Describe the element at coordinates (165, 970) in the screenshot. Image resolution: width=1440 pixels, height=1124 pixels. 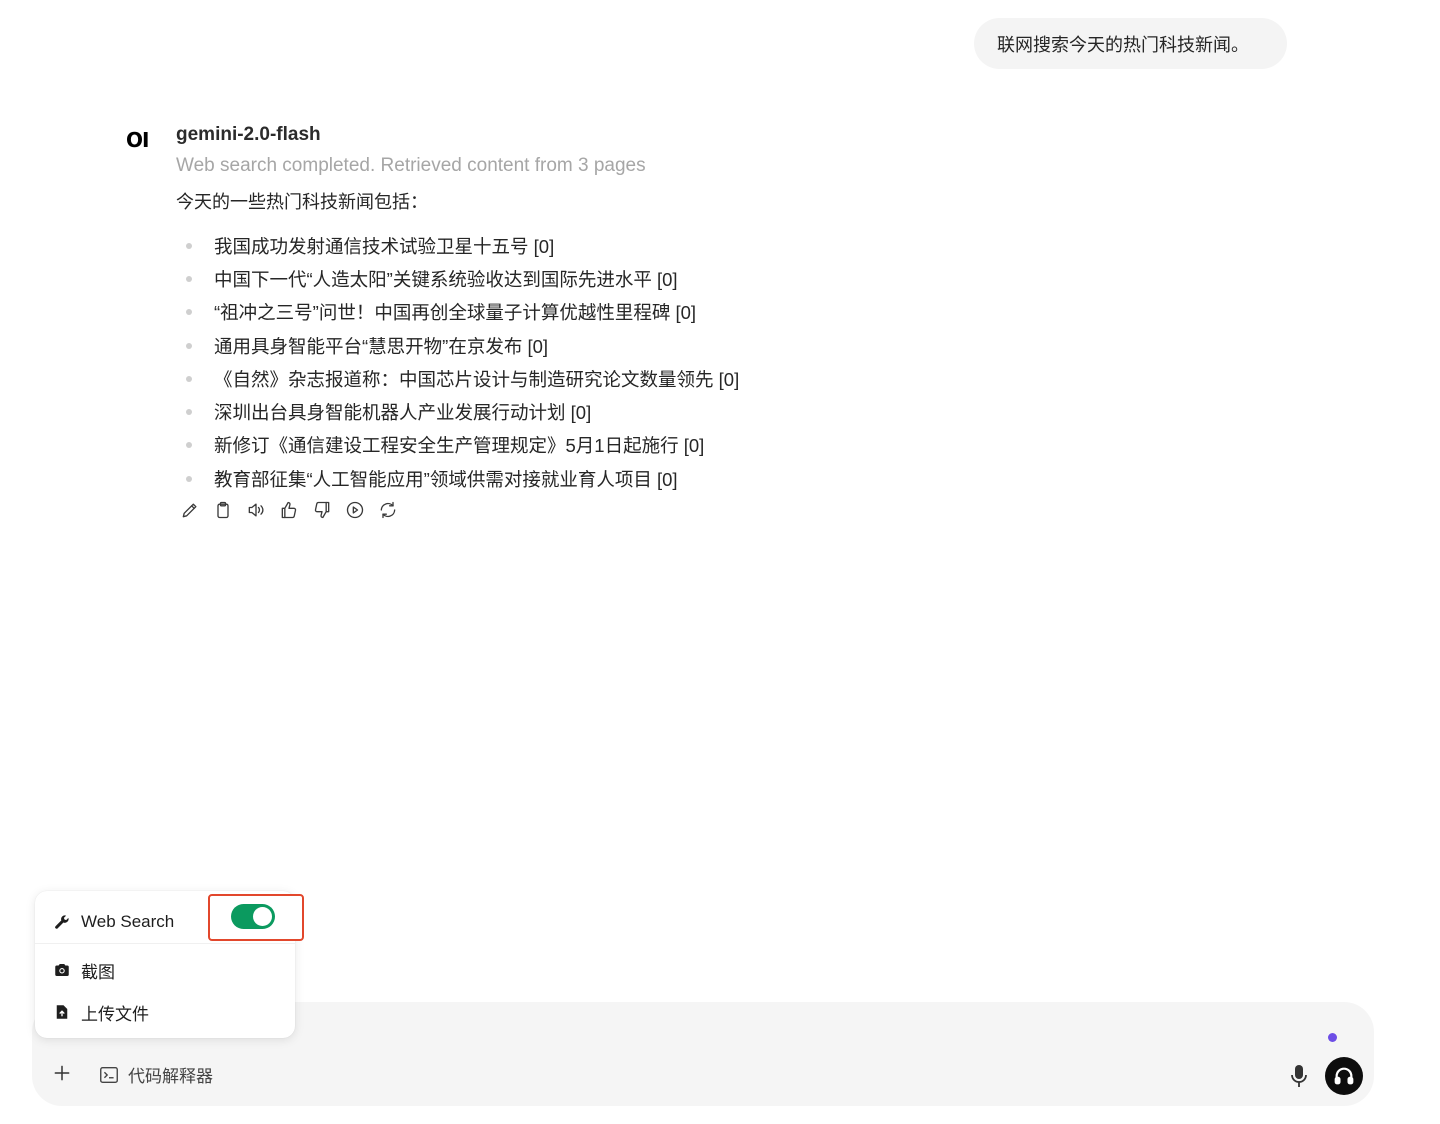
I see `screenshot-item: 截图` at that location.